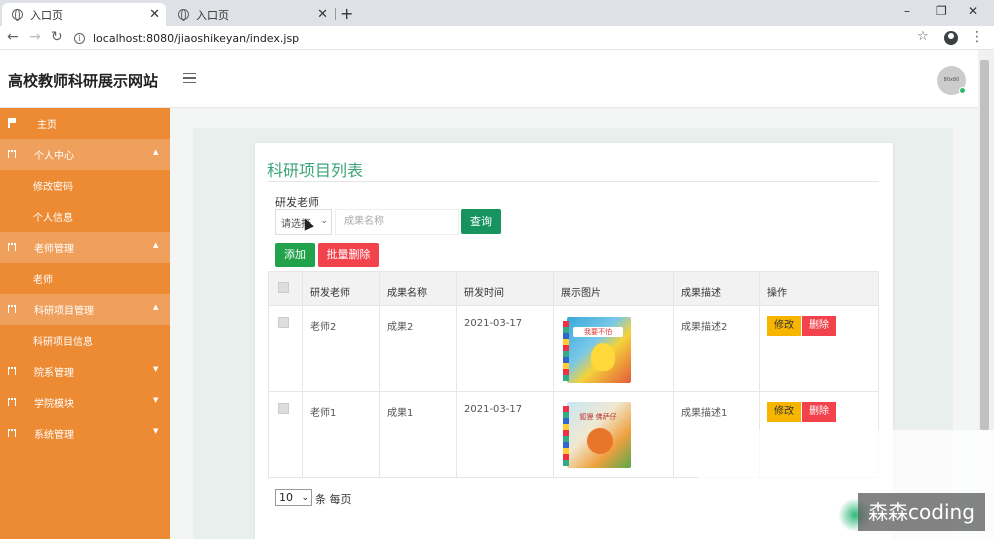 The image size is (994, 539). What do you see at coordinates (315, 170) in the screenshot?
I see `page-title: 科研项目列表` at bounding box center [315, 170].